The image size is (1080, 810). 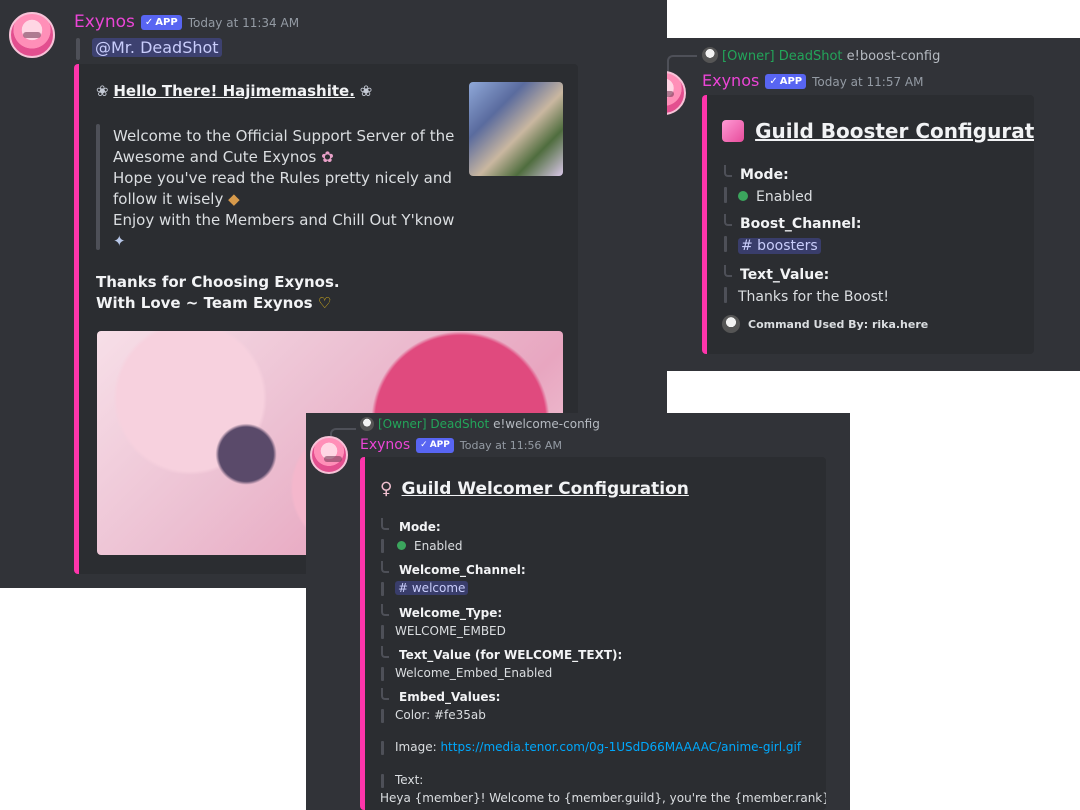 I want to click on field-text-value: Welcome_Embed_Enabled, so click(x=474, y=673).